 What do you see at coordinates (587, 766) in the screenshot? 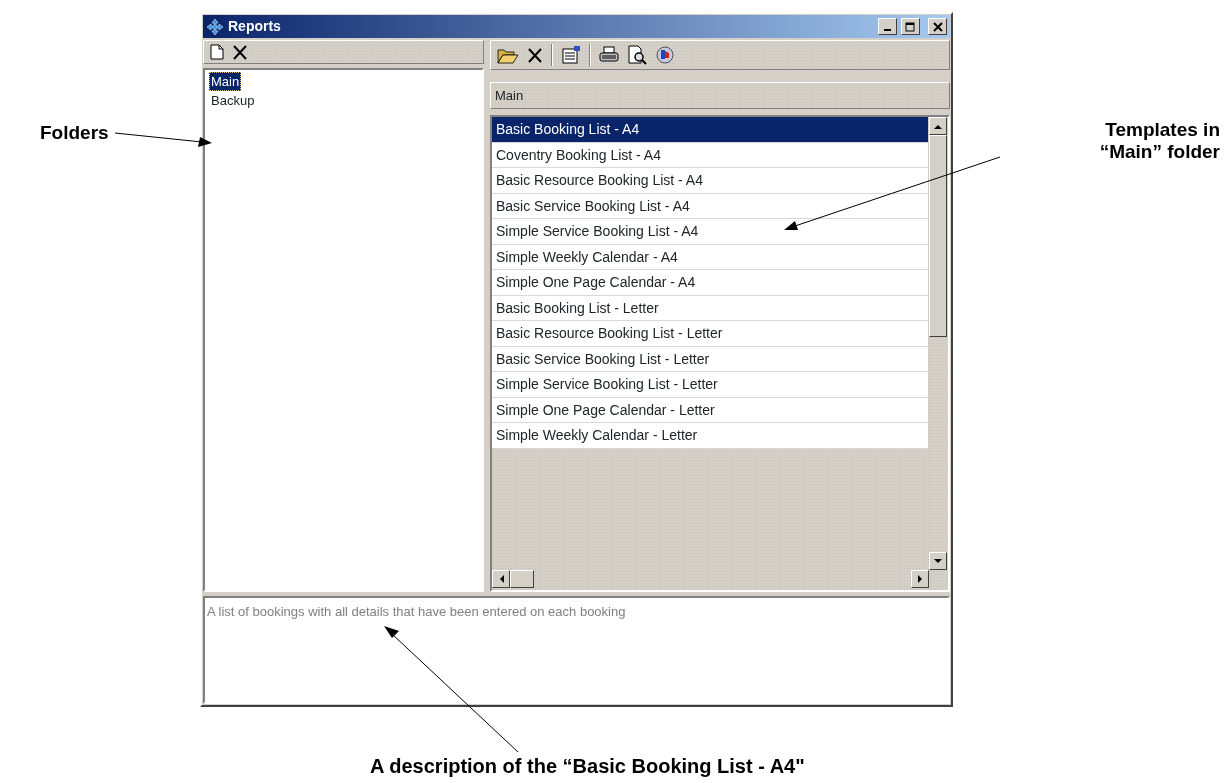
I see `callout-label: A description of the “Basic Booking List - A4"` at bounding box center [587, 766].